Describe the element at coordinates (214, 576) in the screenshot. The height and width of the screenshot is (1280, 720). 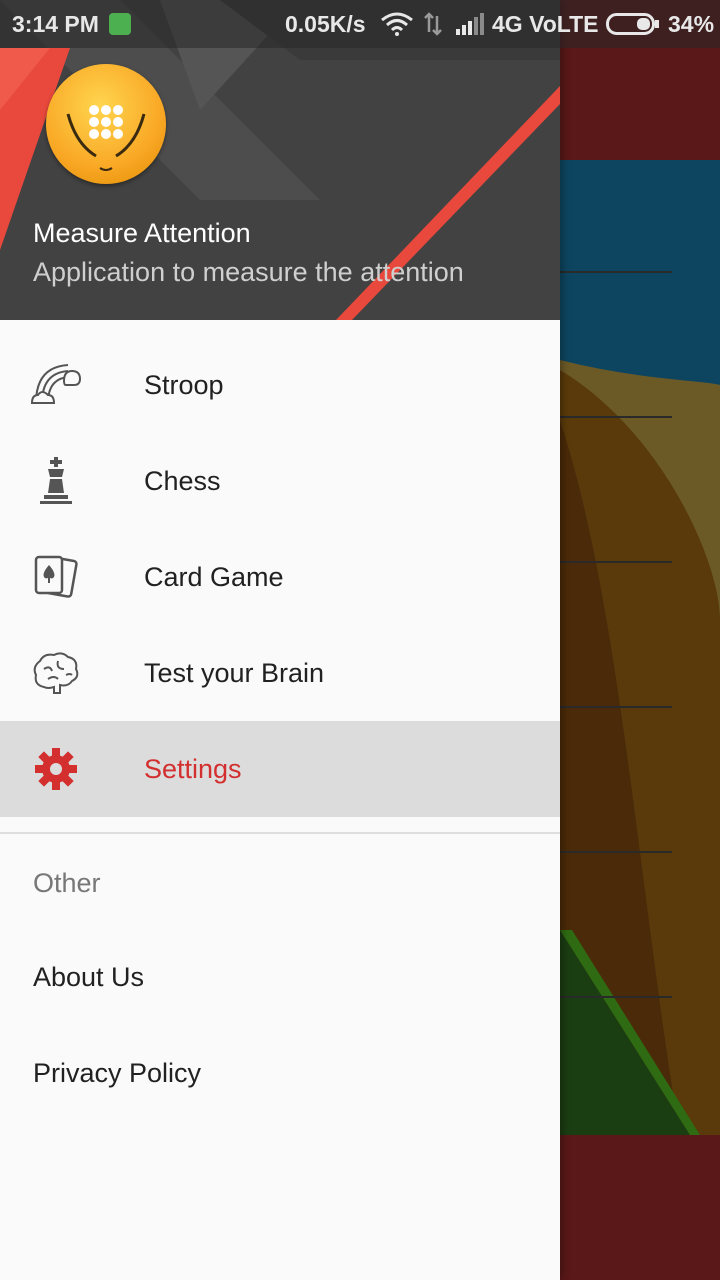
I see `menu-item-label: Card Game` at that location.